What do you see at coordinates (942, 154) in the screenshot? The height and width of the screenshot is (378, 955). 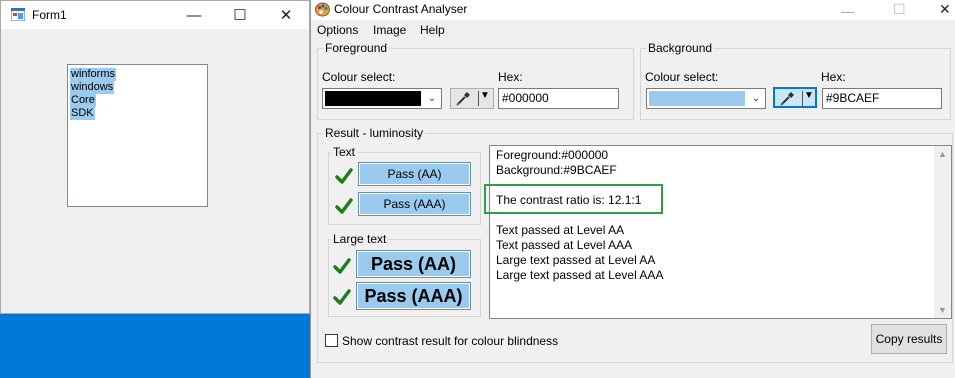 I see `scroll-up-icon: ▲` at bounding box center [942, 154].